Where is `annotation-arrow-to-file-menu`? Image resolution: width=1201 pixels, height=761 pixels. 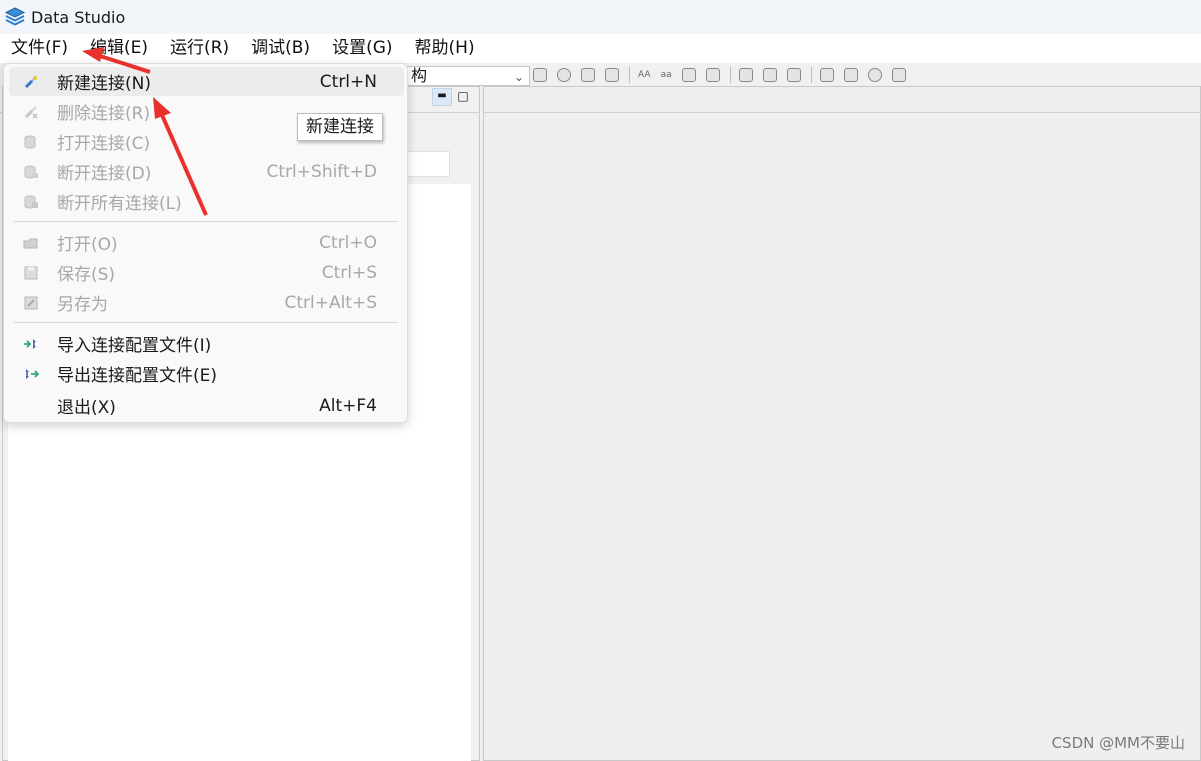 annotation-arrow-to-file-menu is located at coordinates (116, 60).